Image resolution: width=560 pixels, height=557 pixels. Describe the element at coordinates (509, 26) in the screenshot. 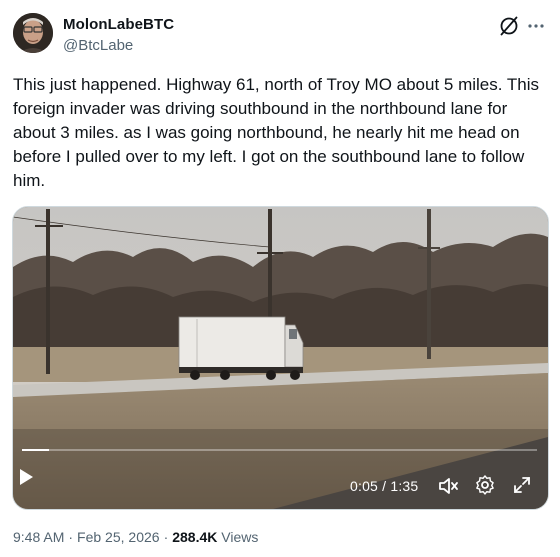

I see `grok-icon` at that location.